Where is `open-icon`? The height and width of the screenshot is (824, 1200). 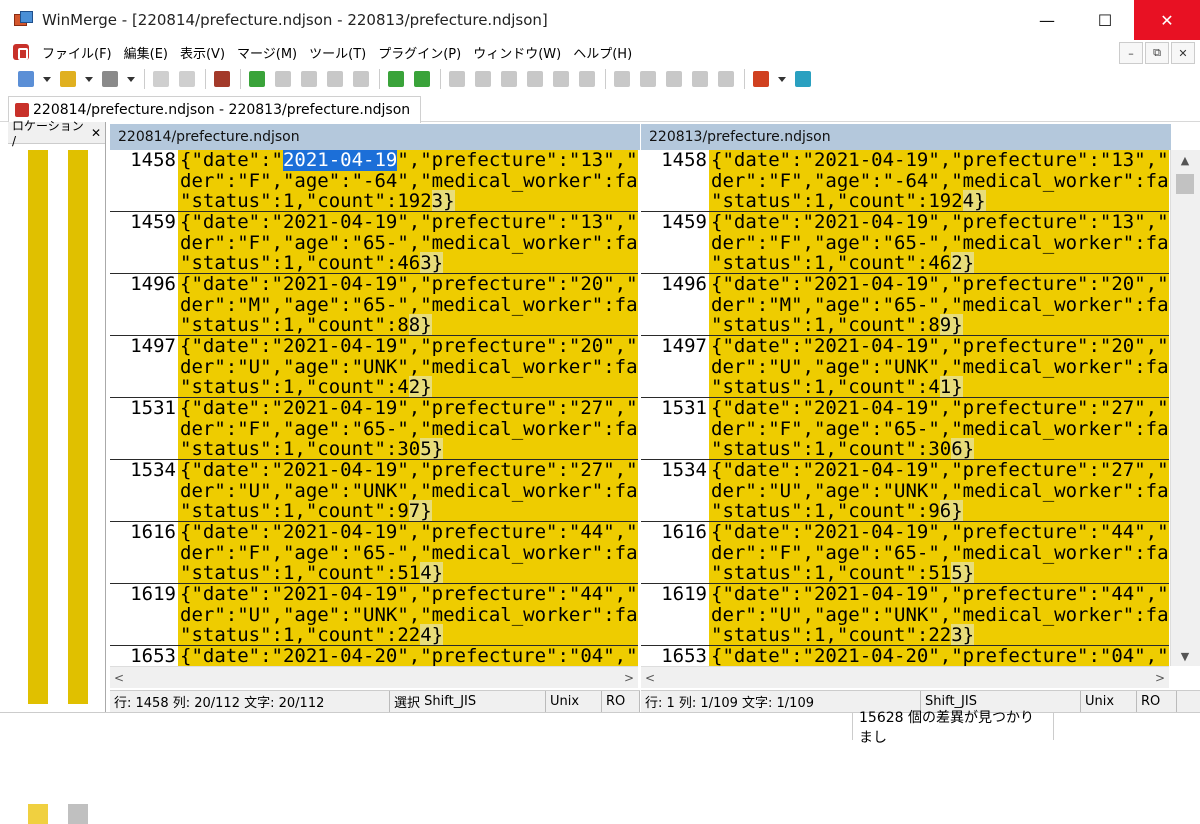 open-icon is located at coordinates (68, 79).